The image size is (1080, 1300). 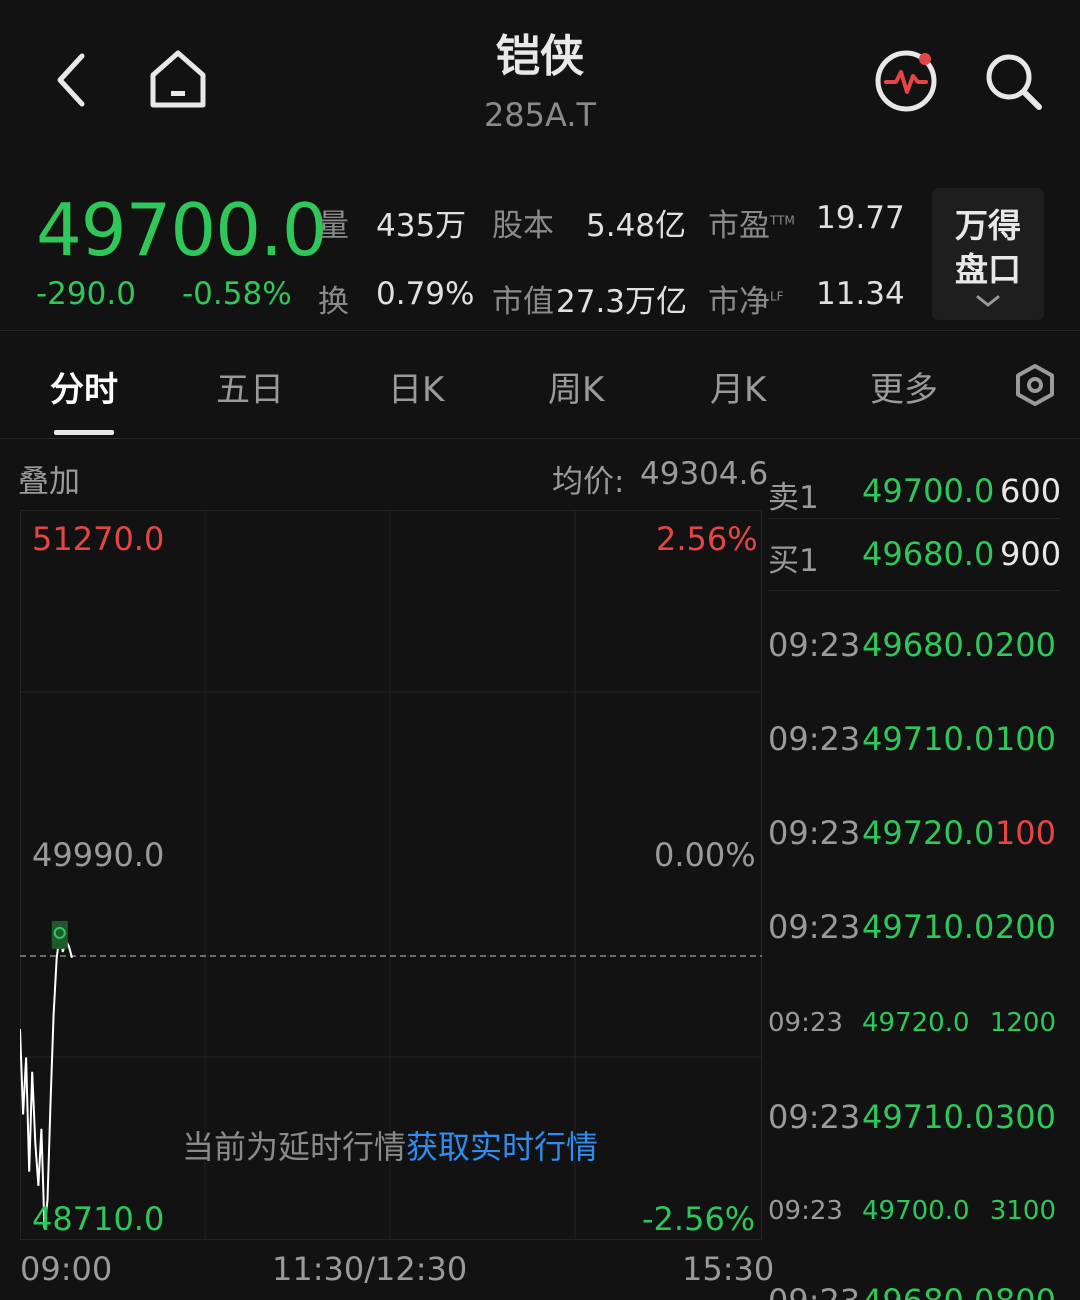 What do you see at coordinates (66, 1269) in the screenshot?
I see `x-start-label: 09:00` at bounding box center [66, 1269].